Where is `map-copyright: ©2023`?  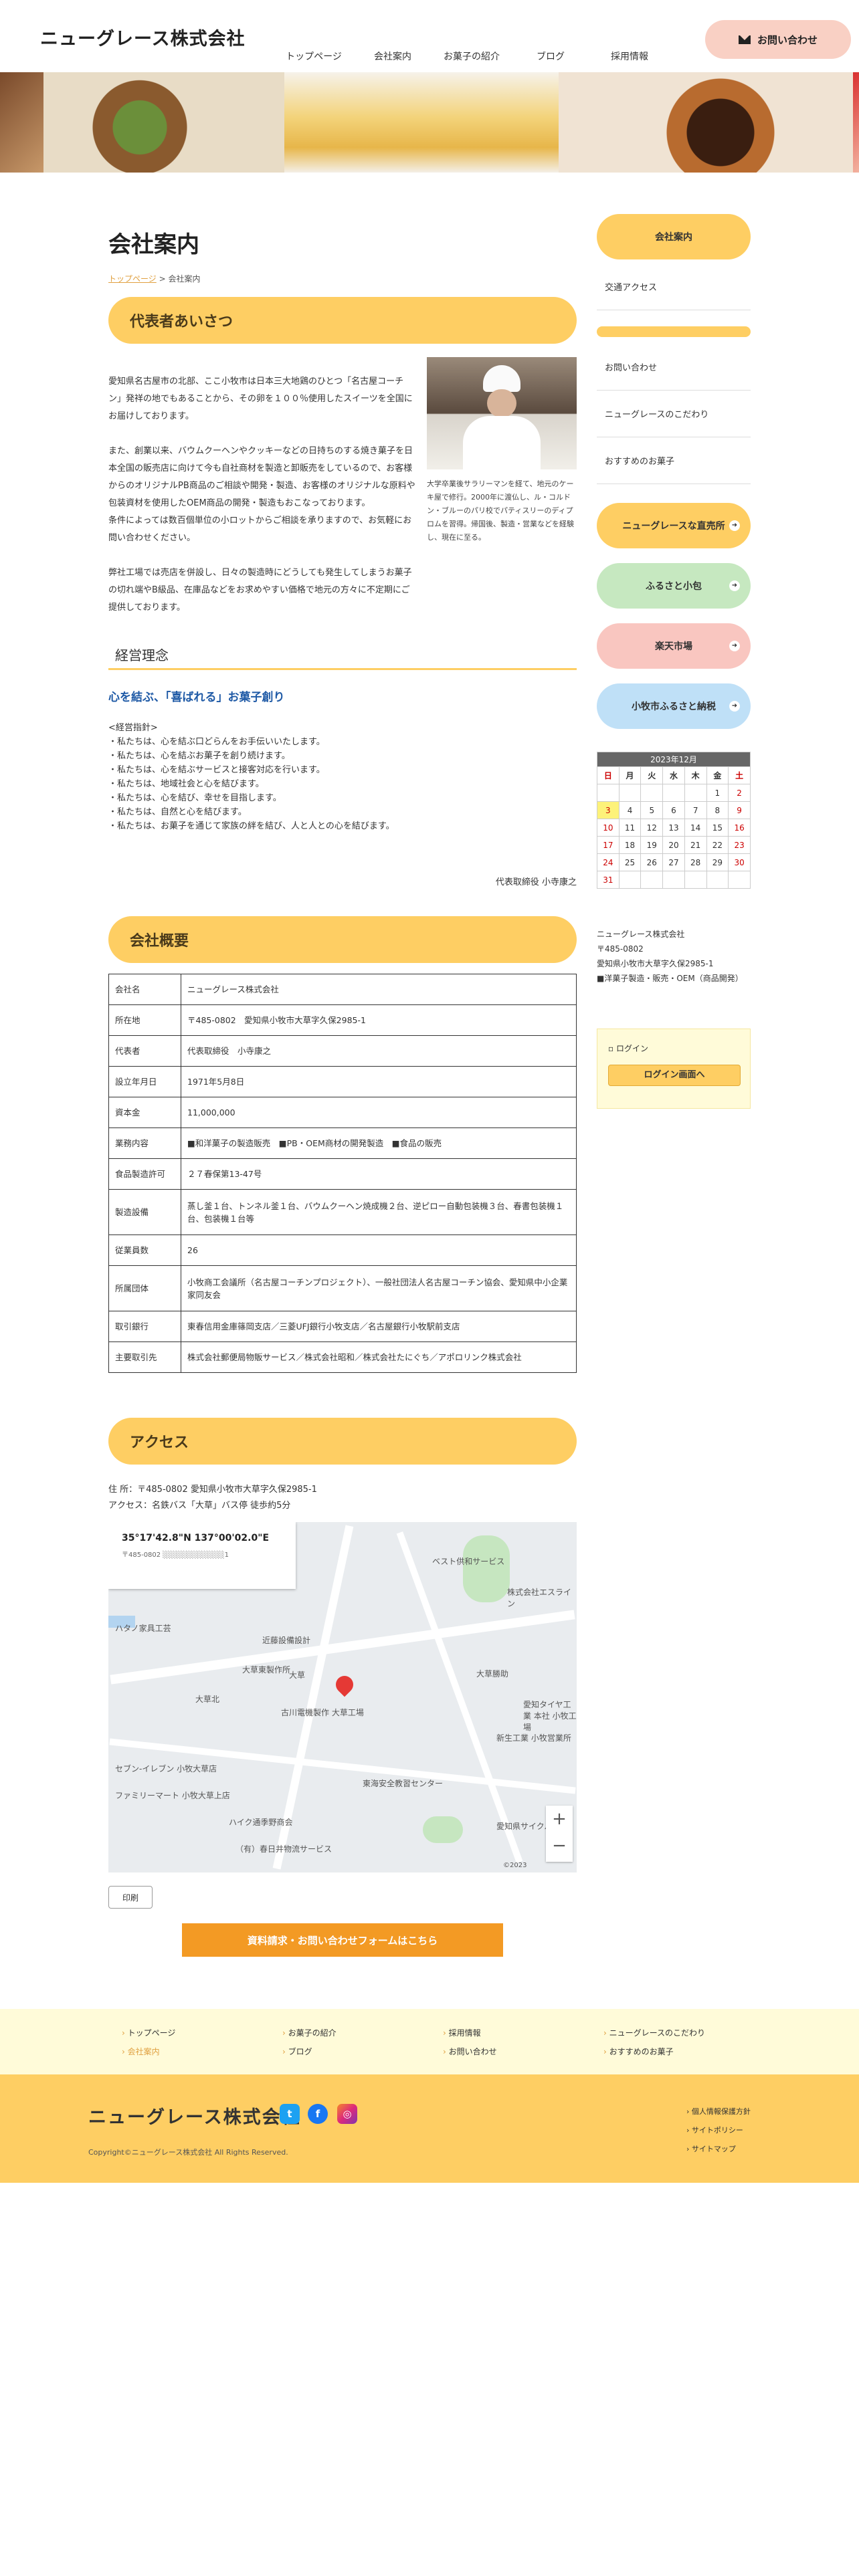 map-copyright: ©2023 is located at coordinates (515, 1866).